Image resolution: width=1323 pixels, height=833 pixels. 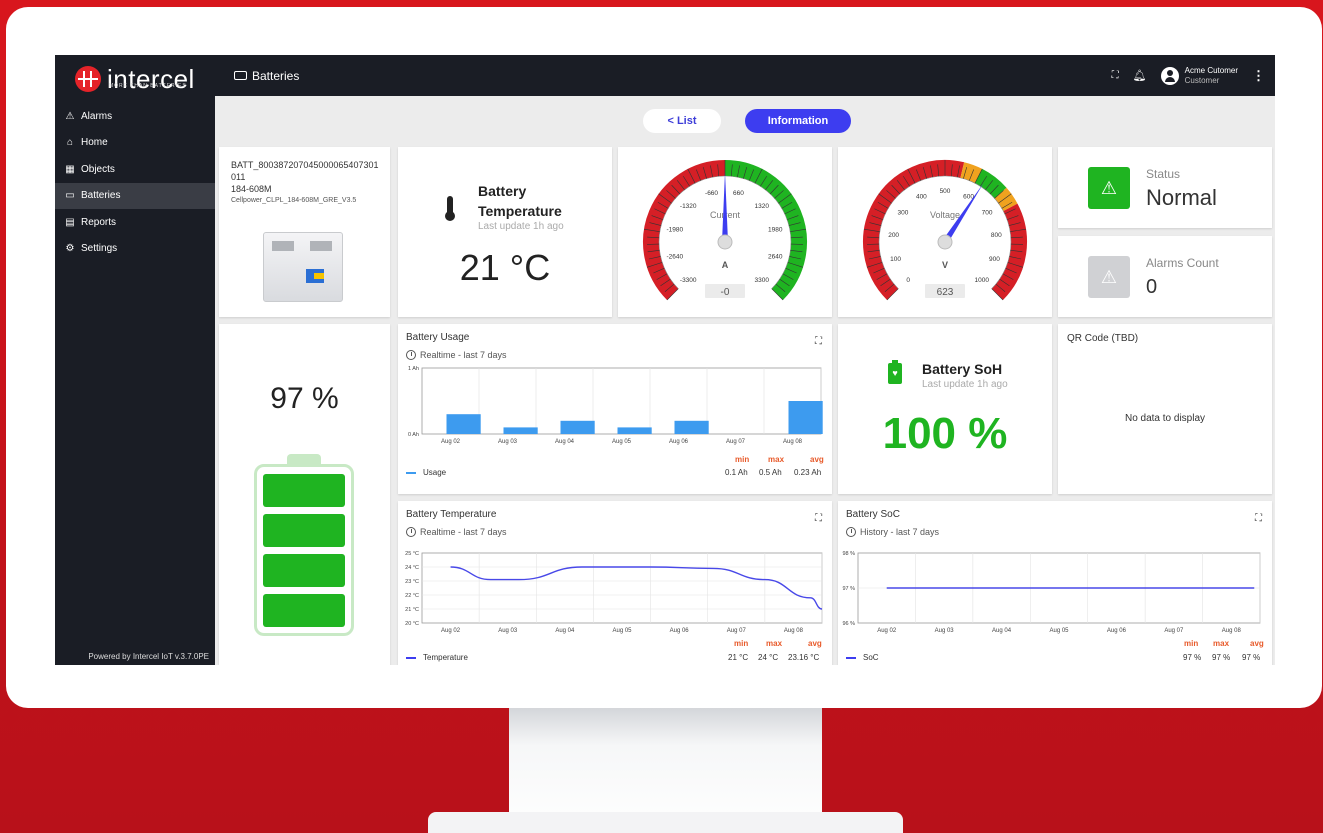 What do you see at coordinates (508, 631) in the screenshot?
I see `x-tick-label: Aug 03` at bounding box center [508, 631].